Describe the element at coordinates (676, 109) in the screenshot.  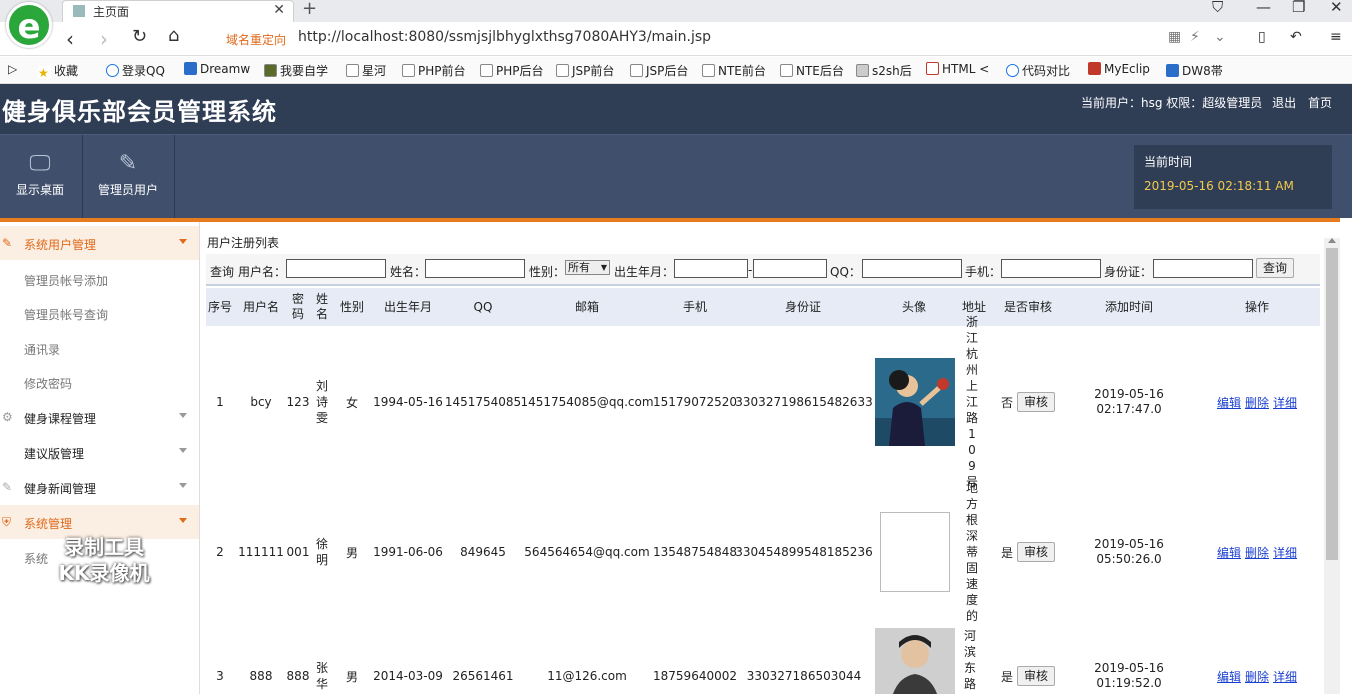
I see `app-header: 健身俱乐部会员管理系统 当前用户：hsg 权限：超级管理员 退出 首页` at that location.